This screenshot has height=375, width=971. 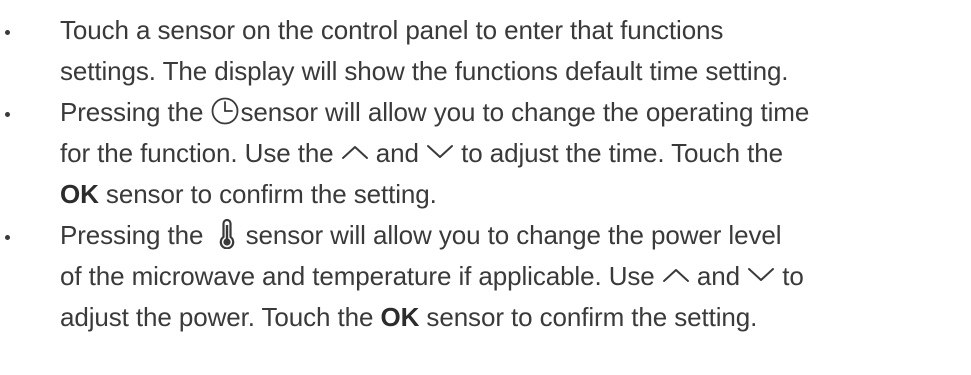 What do you see at coordinates (225, 111) in the screenshot?
I see `clock-icon` at bounding box center [225, 111].